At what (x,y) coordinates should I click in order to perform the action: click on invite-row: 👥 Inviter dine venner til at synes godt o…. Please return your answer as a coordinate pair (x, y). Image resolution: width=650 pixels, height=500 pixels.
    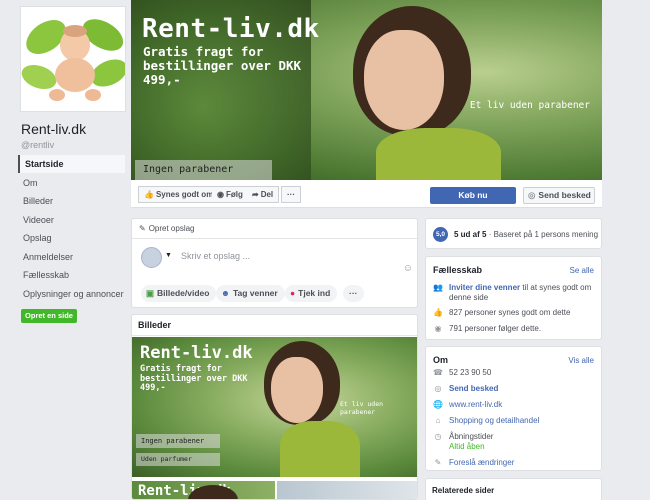
    Looking at the image, I should click on (512, 287).